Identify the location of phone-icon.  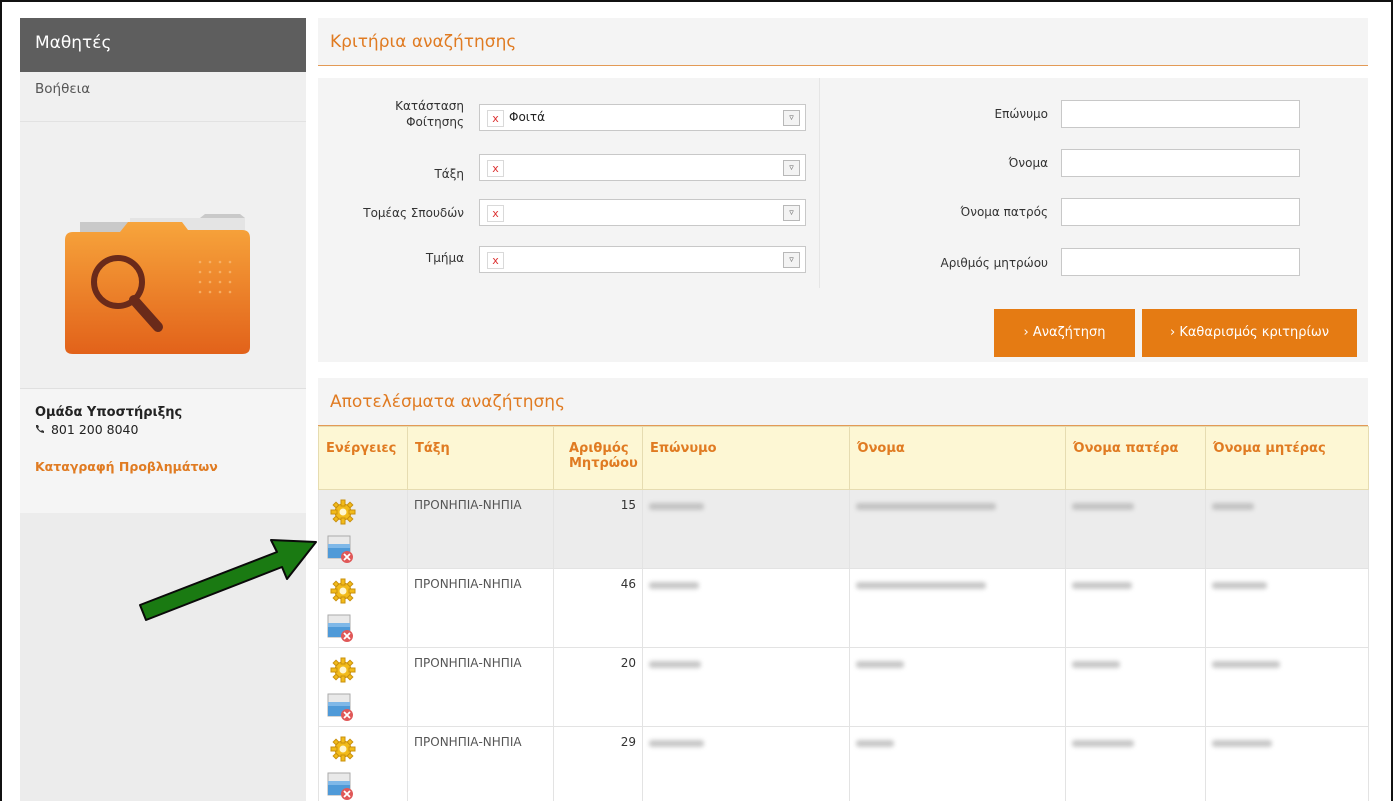
(41, 429).